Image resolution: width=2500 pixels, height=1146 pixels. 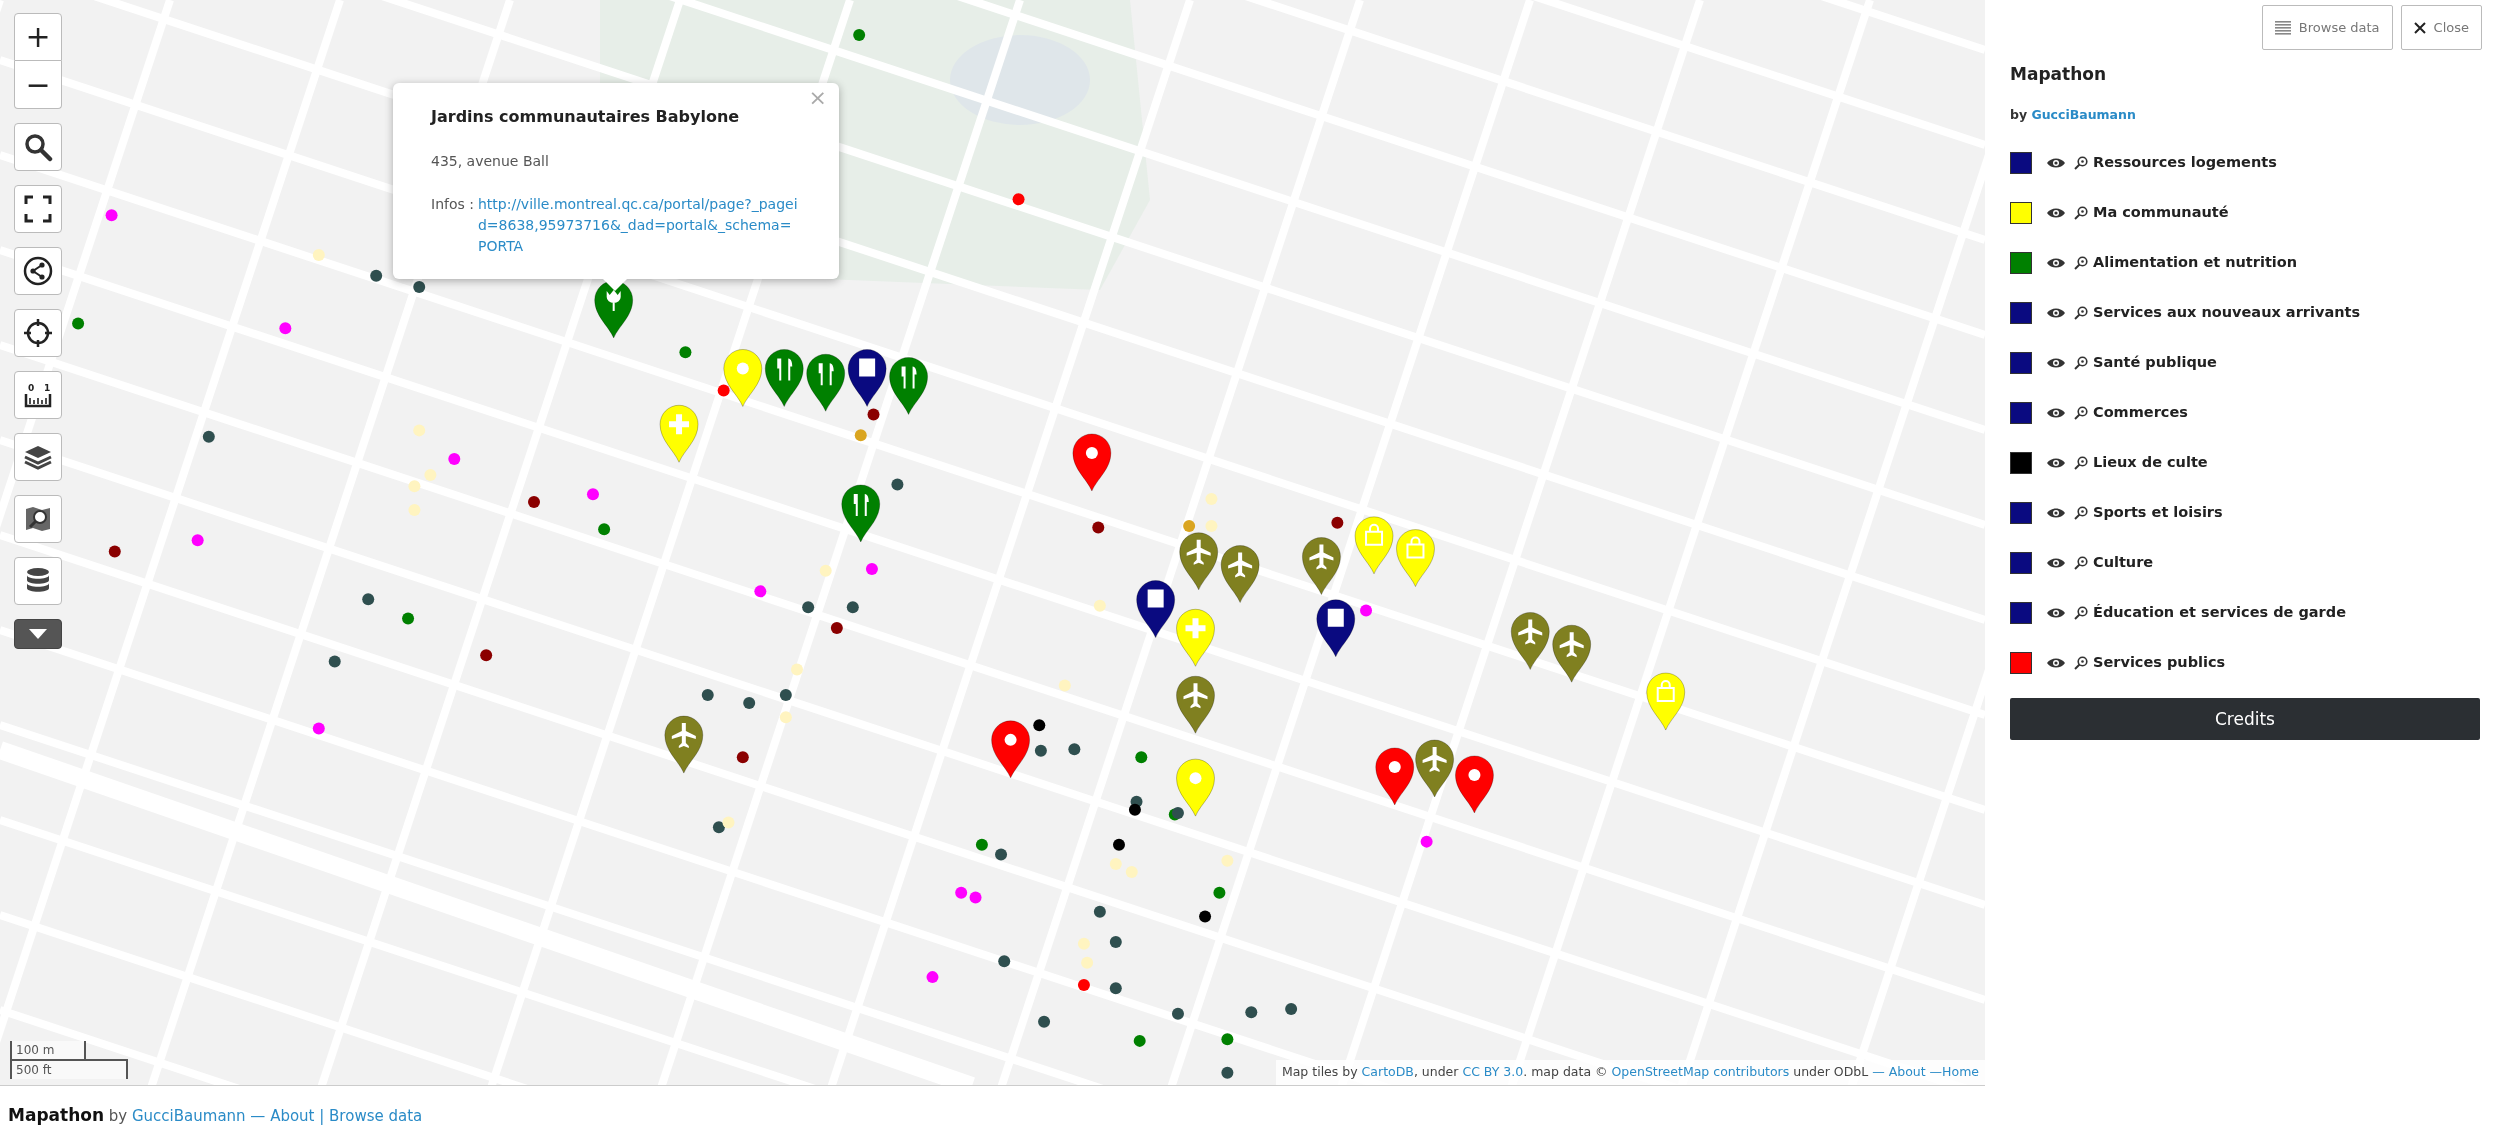 I want to click on info-link: http://ville.montreal.qc.ca/portal/page?_pageid=8638,95973716&_dad=portal&_schema=PORTA, so click(x=638, y=225).